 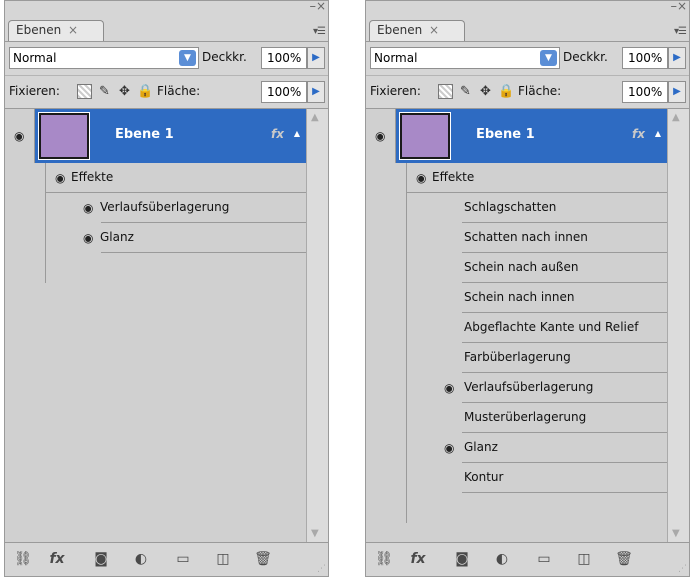 I want to click on lock-label: Fixieren:, so click(x=395, y=91).